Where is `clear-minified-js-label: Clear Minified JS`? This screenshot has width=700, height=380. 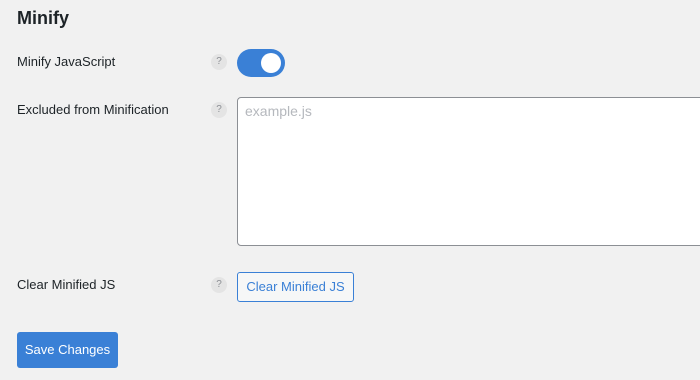 clear-minified-js-label: Clear Minified JS is located at coordinates (66, 284).